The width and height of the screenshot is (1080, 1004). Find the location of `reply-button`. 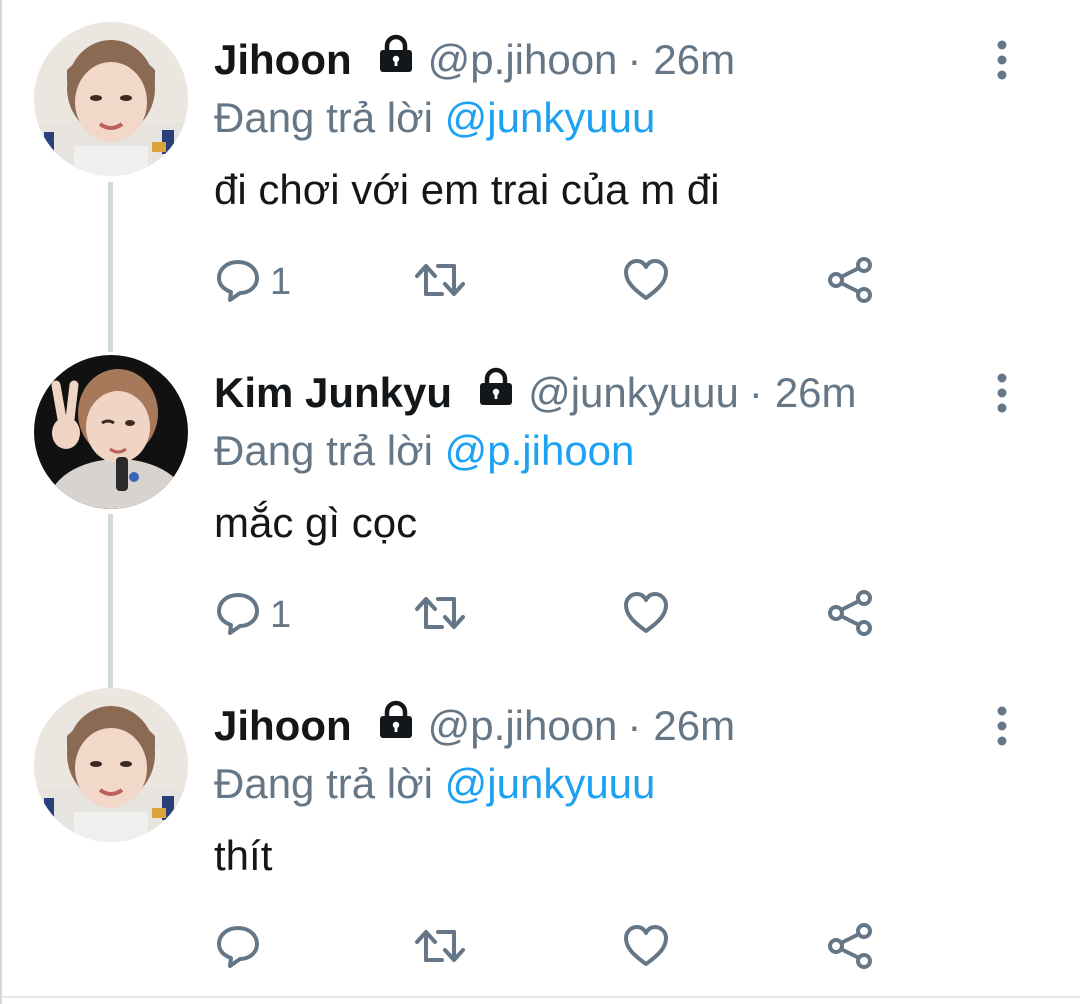

reply-button is located at coordinates (242, 948).